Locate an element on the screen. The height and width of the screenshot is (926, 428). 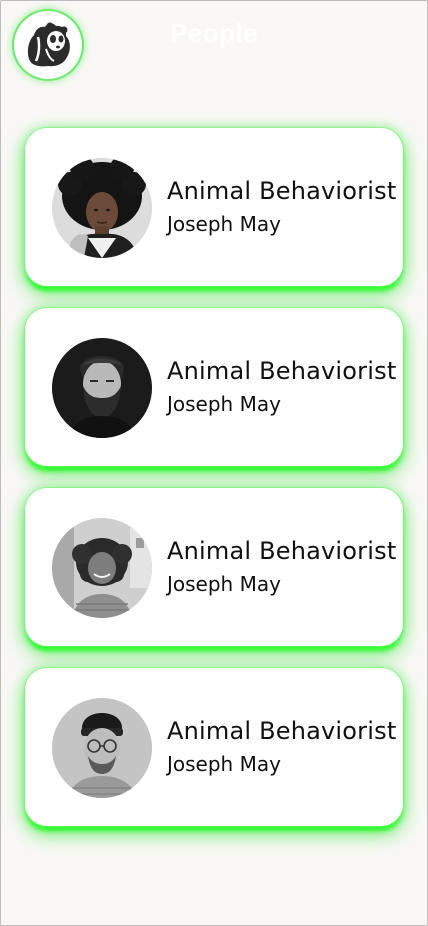
man-beard-avatar is located at coordinates (102, 388).